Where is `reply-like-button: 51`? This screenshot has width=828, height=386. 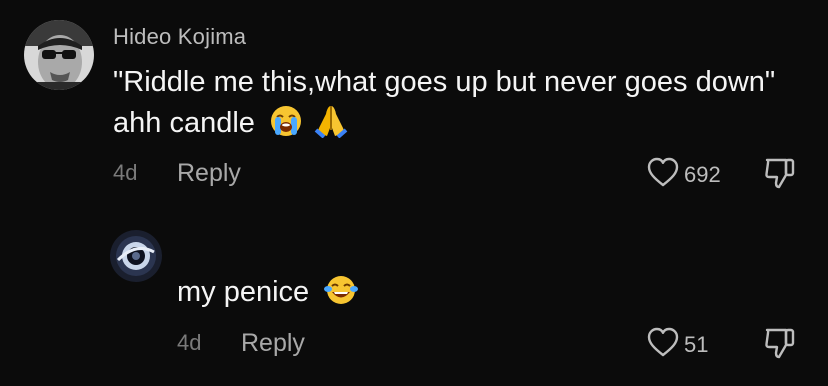 reply-like-button: 51 is located at coordinates (677, 344).